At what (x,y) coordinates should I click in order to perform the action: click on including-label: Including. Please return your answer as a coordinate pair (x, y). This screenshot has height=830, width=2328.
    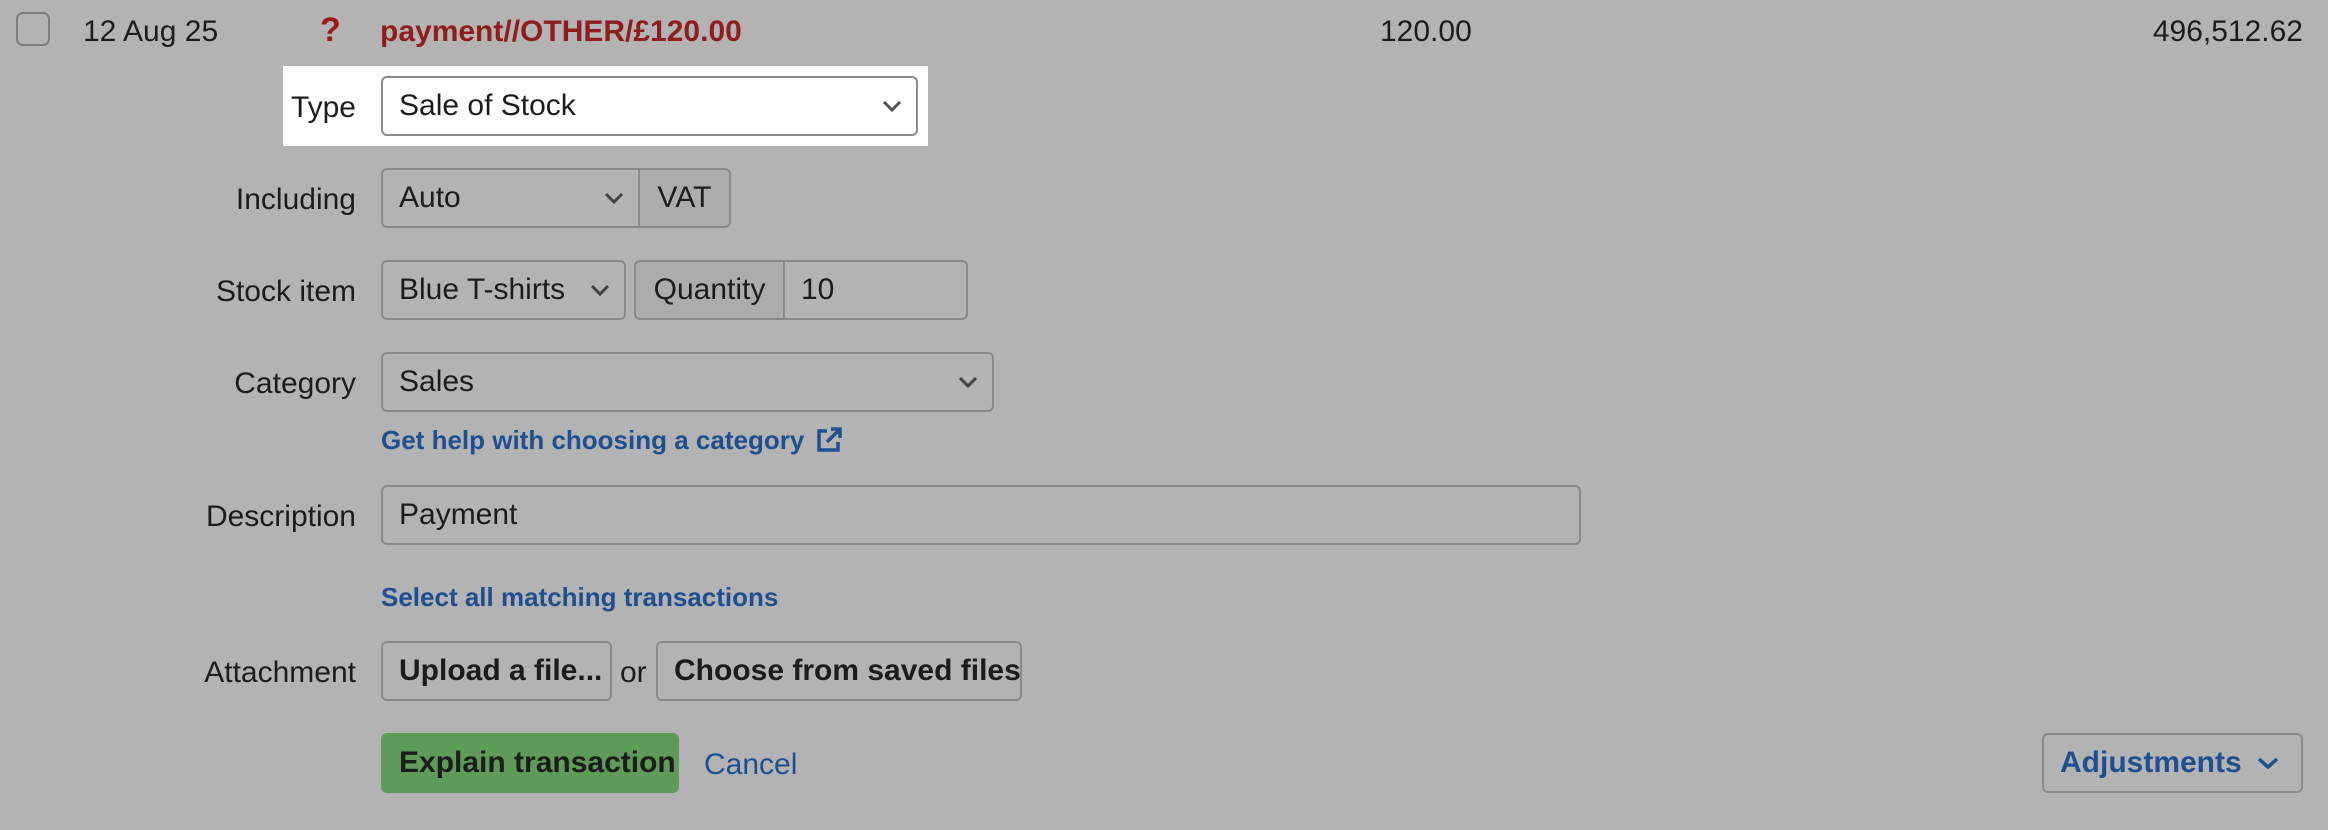
    Looking at the image, I should click on (295, 199).